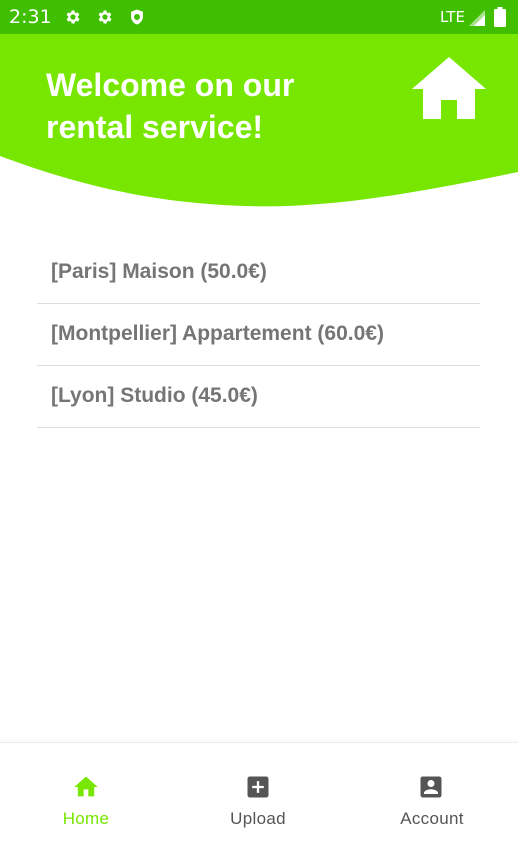  Describe the element at coordinates (449, 88) in the screenshot. I see `house-icon` at that location.